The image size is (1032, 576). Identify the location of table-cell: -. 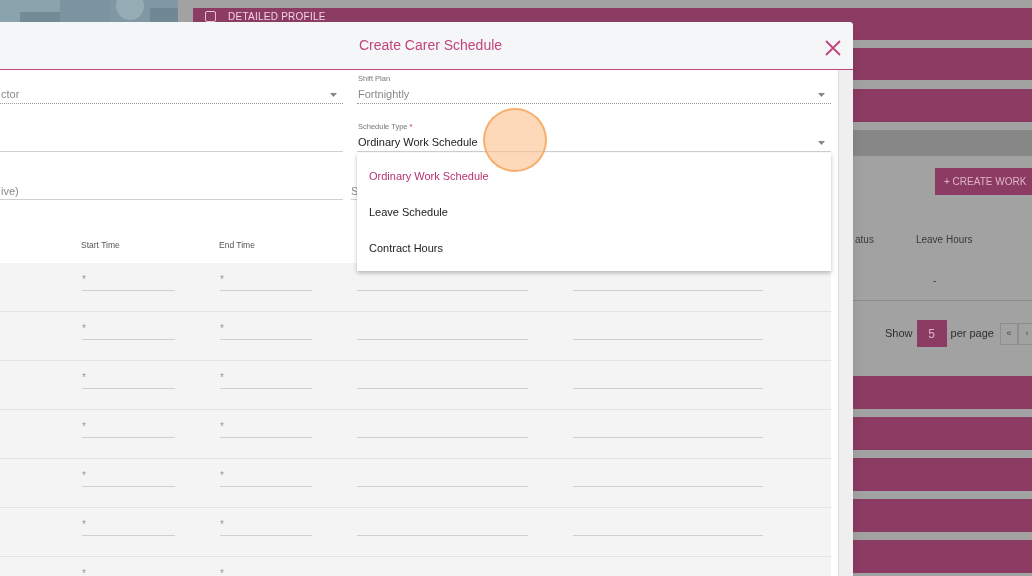
(935, 280).